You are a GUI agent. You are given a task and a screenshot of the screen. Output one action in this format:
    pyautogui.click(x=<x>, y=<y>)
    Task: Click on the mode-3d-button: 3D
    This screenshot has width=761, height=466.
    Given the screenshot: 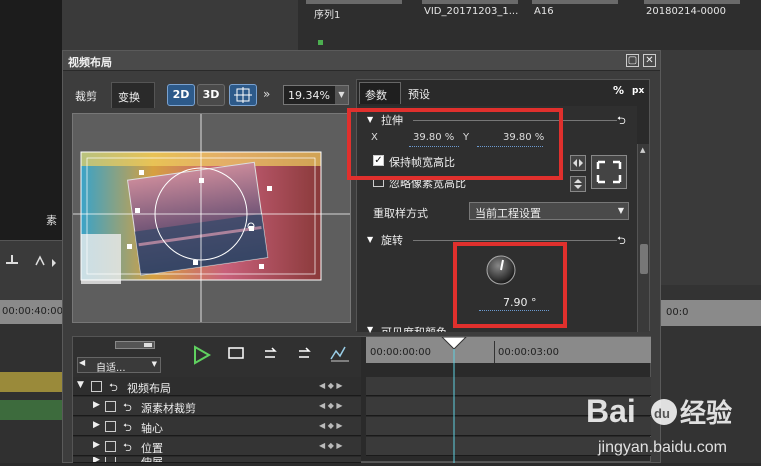 What is the action you would take?
    pyautogui.click(x=211, y=95)
    